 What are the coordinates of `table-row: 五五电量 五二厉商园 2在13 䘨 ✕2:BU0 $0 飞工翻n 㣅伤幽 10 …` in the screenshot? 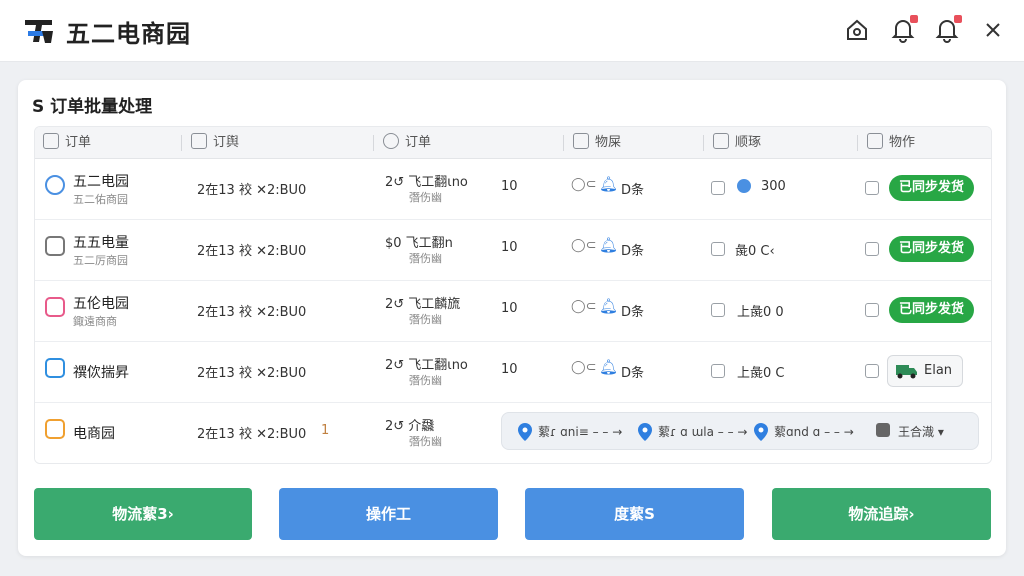 It's located at (513, 250).